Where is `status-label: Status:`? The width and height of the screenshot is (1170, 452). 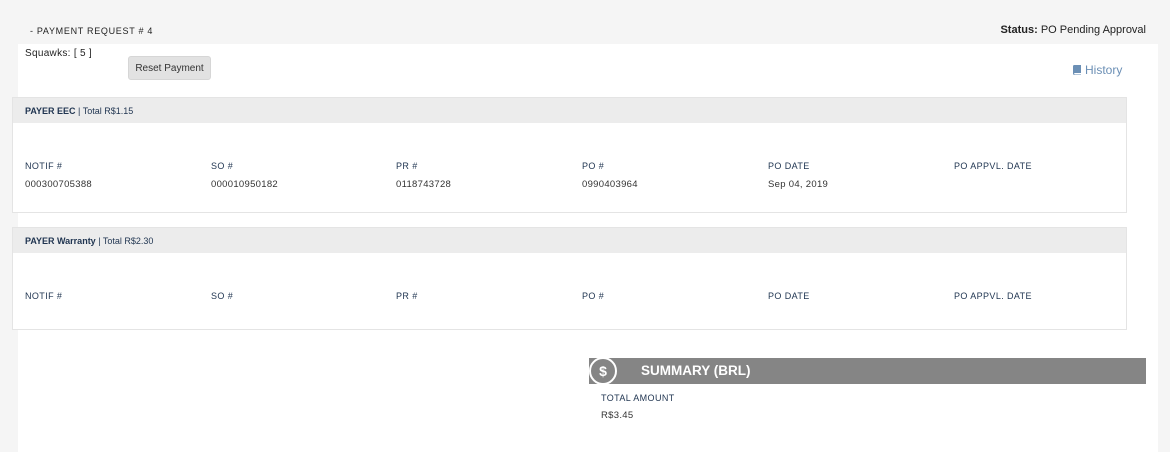
status-label: Status: is located at coordinates (1019, 30).